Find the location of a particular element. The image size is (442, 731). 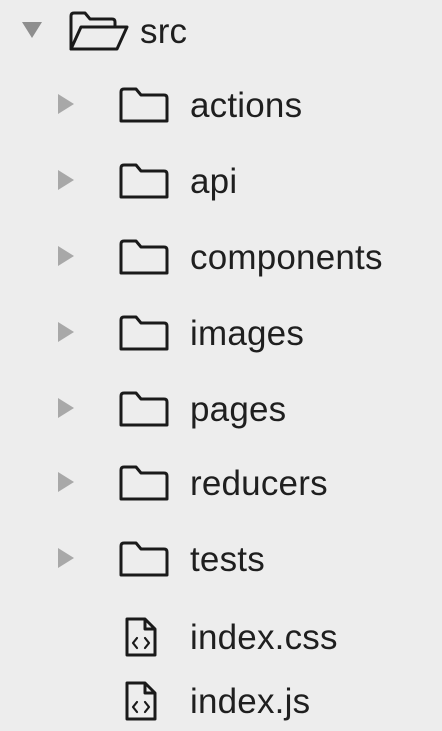

folder-open-icon is located at coordinates (99, 31).